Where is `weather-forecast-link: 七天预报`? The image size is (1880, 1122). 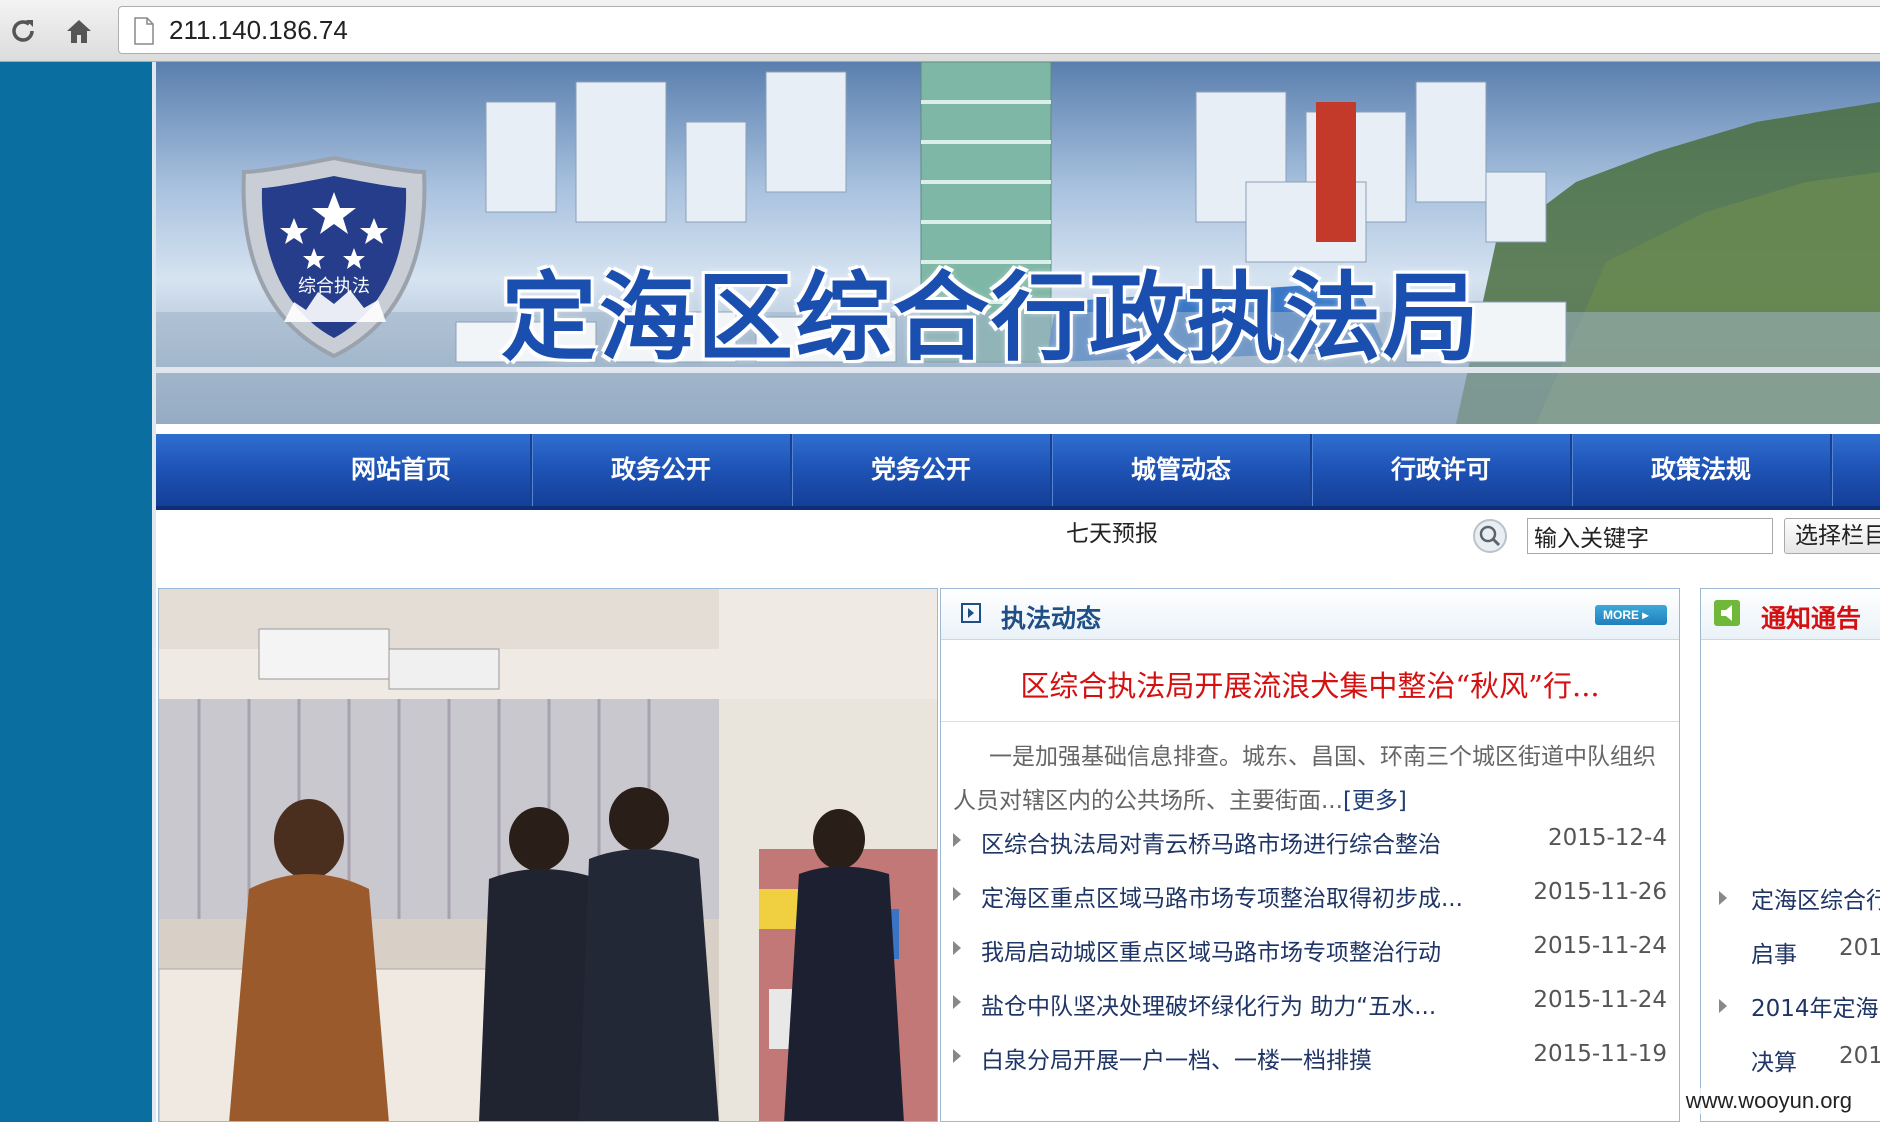 weather-forecast-link: 七天预报 is located at coordinates (1112, 531).